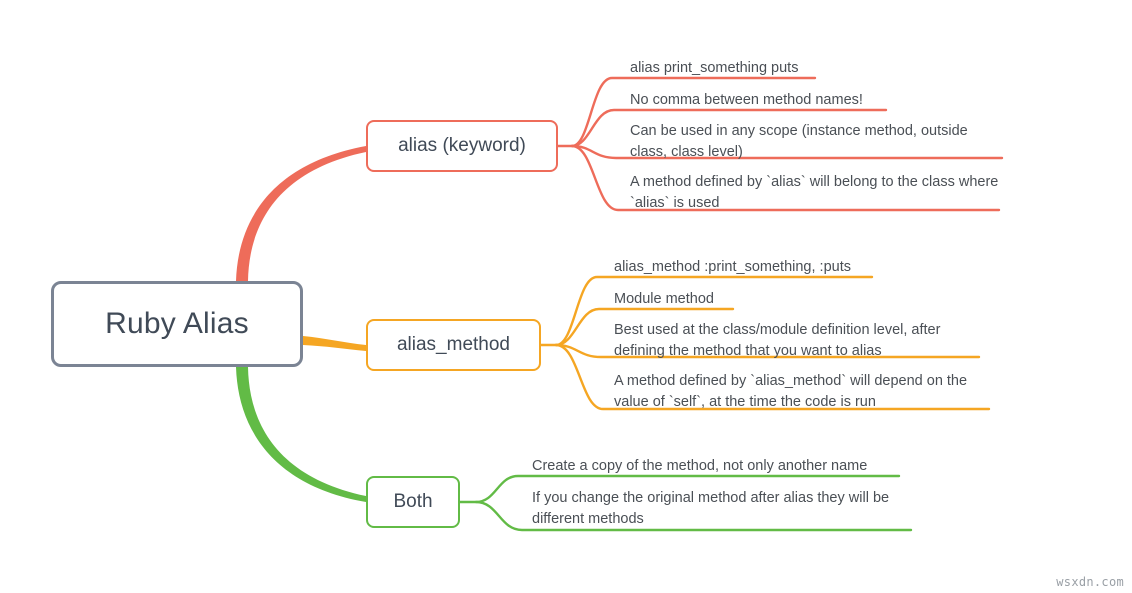 The width and height of the screenshot is (1132, 593). Describe the element at coordinates (804, 299) in the screenshot. I see `leaf-node: Module method` at that location.